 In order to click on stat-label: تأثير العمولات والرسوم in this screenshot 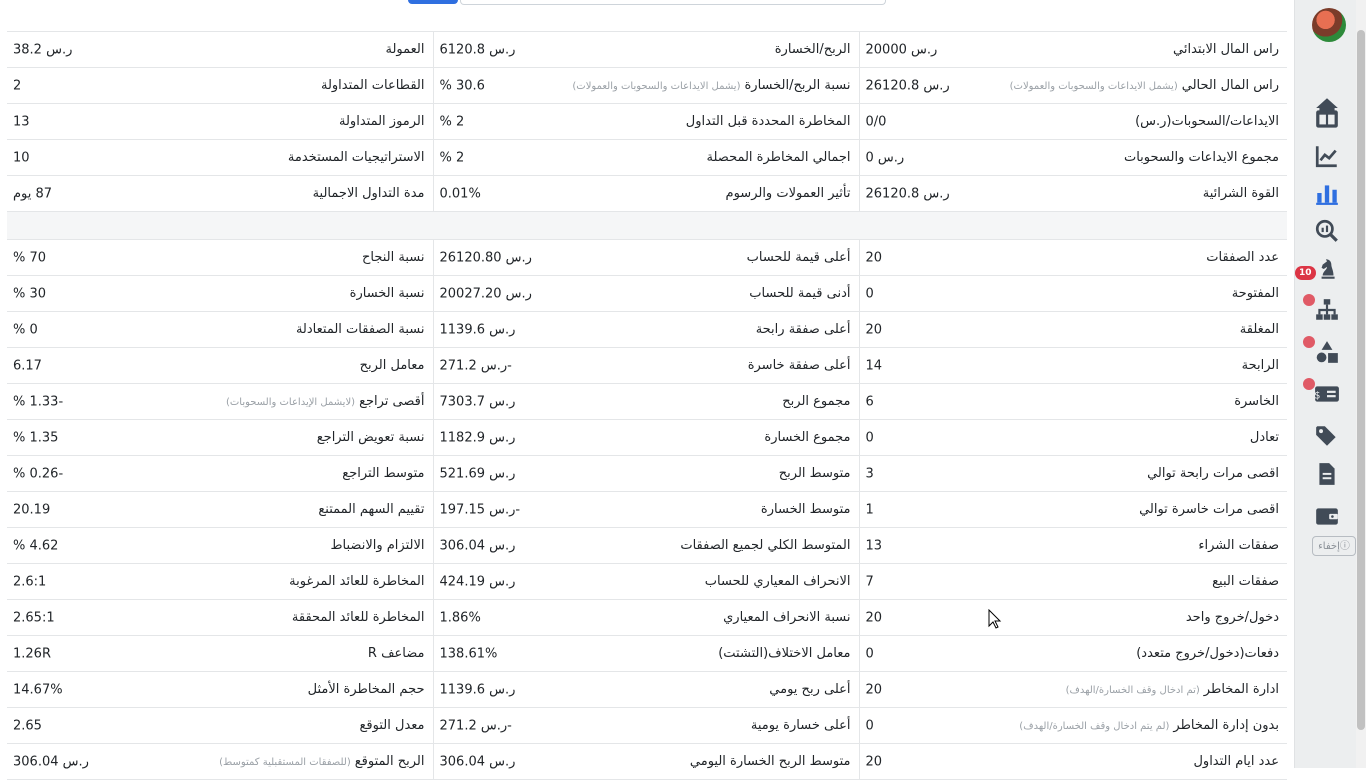, I will do `click(788, 193)`.